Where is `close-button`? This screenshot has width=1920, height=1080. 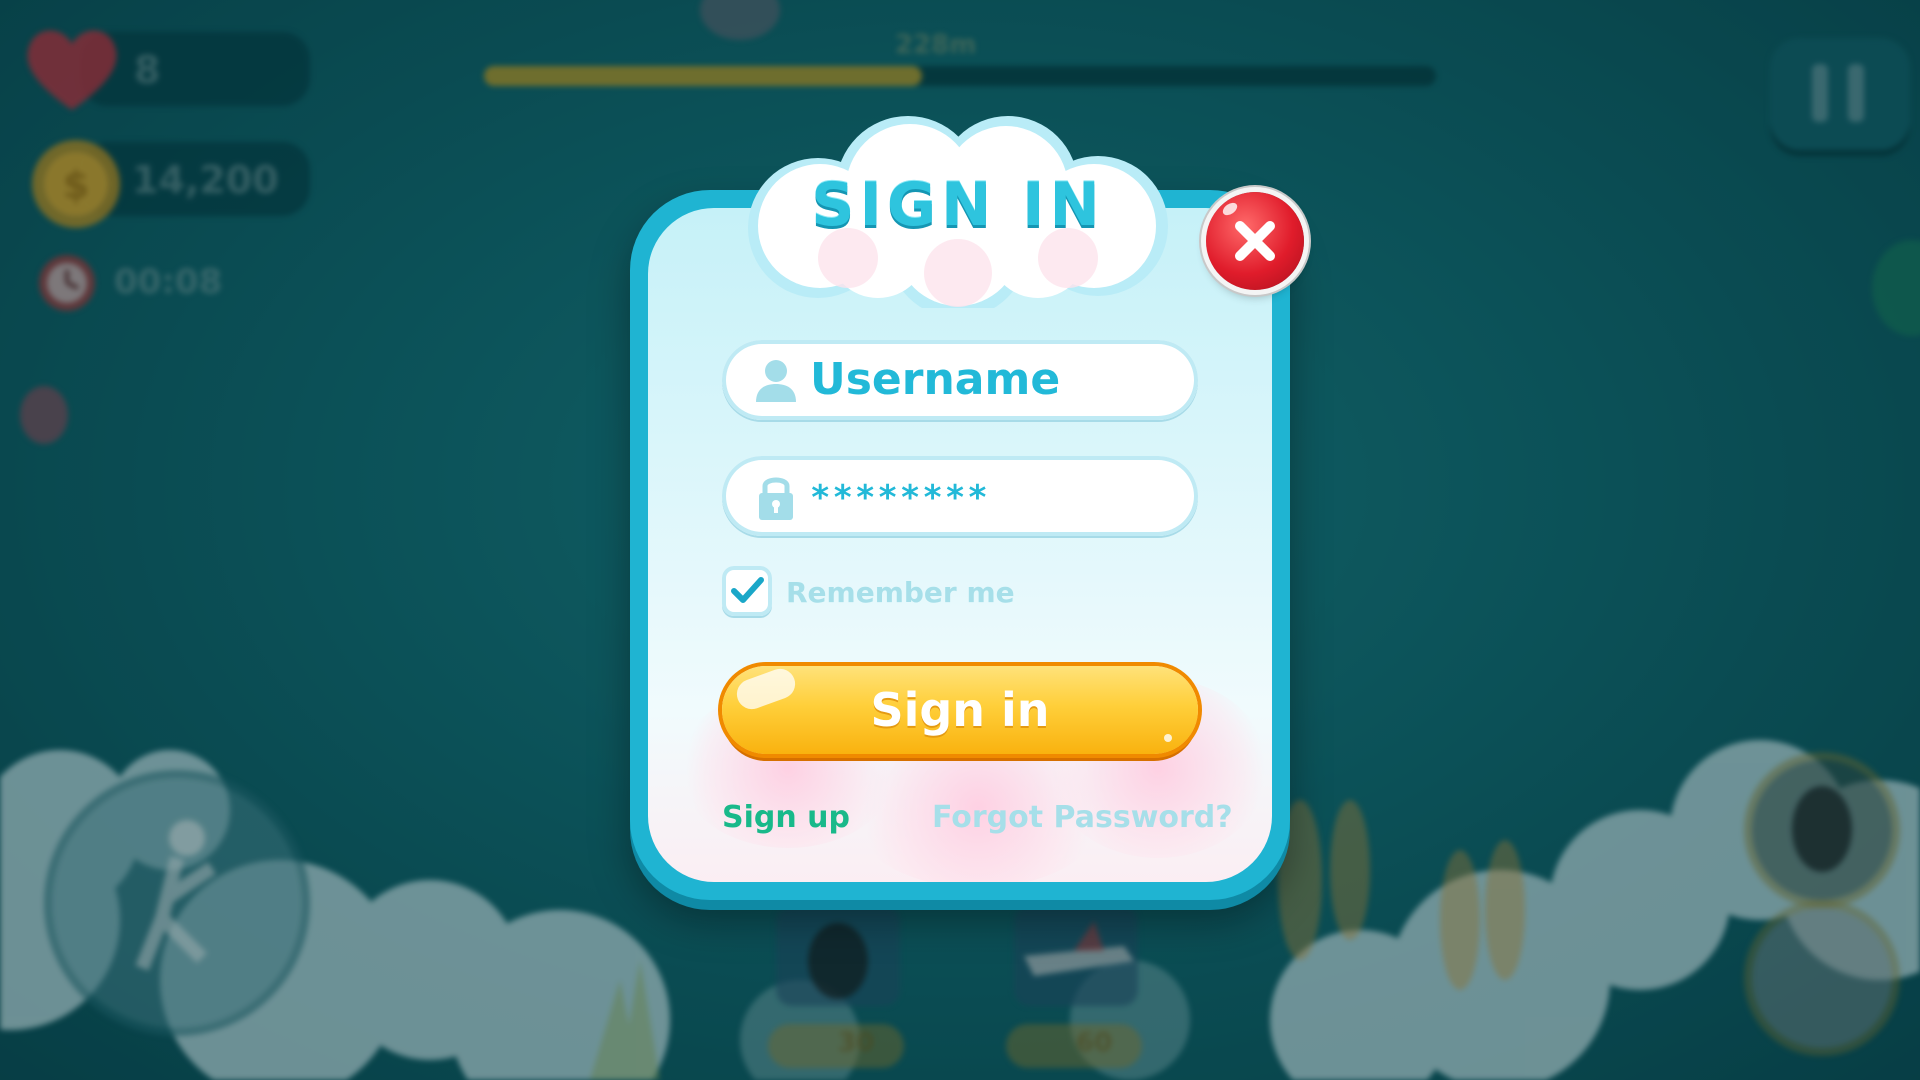
close-button is located at coordinates (1255, 241).